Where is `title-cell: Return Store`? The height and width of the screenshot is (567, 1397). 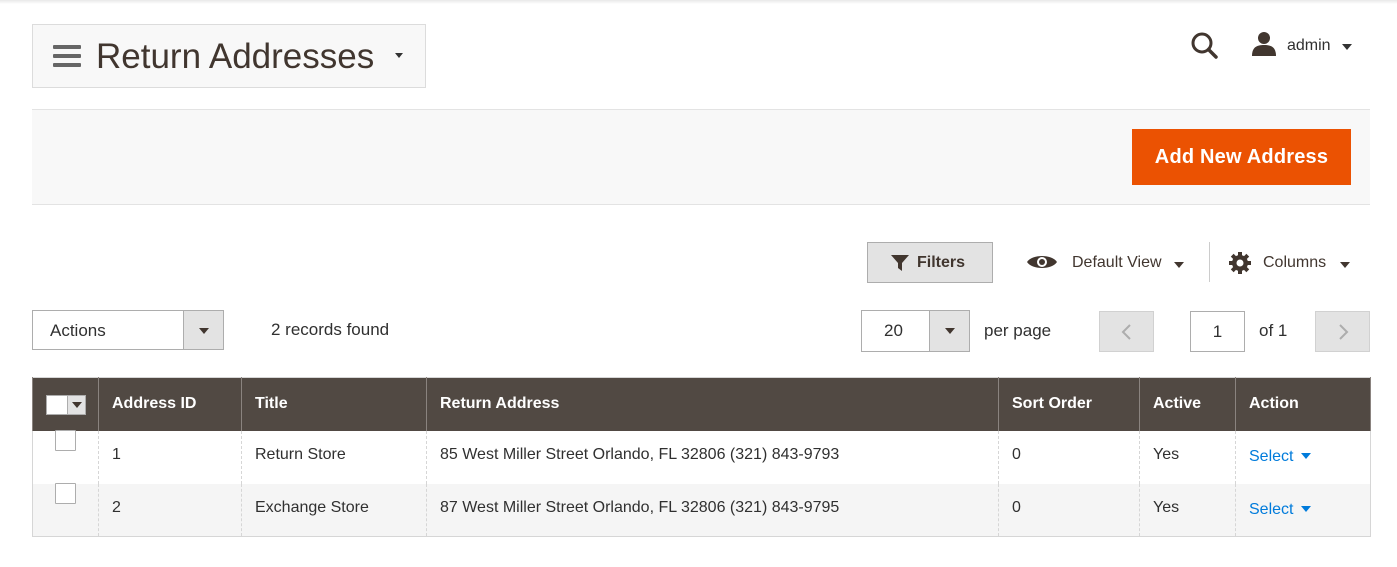
title-cell: Return Store is located at coordinates (334, 457).